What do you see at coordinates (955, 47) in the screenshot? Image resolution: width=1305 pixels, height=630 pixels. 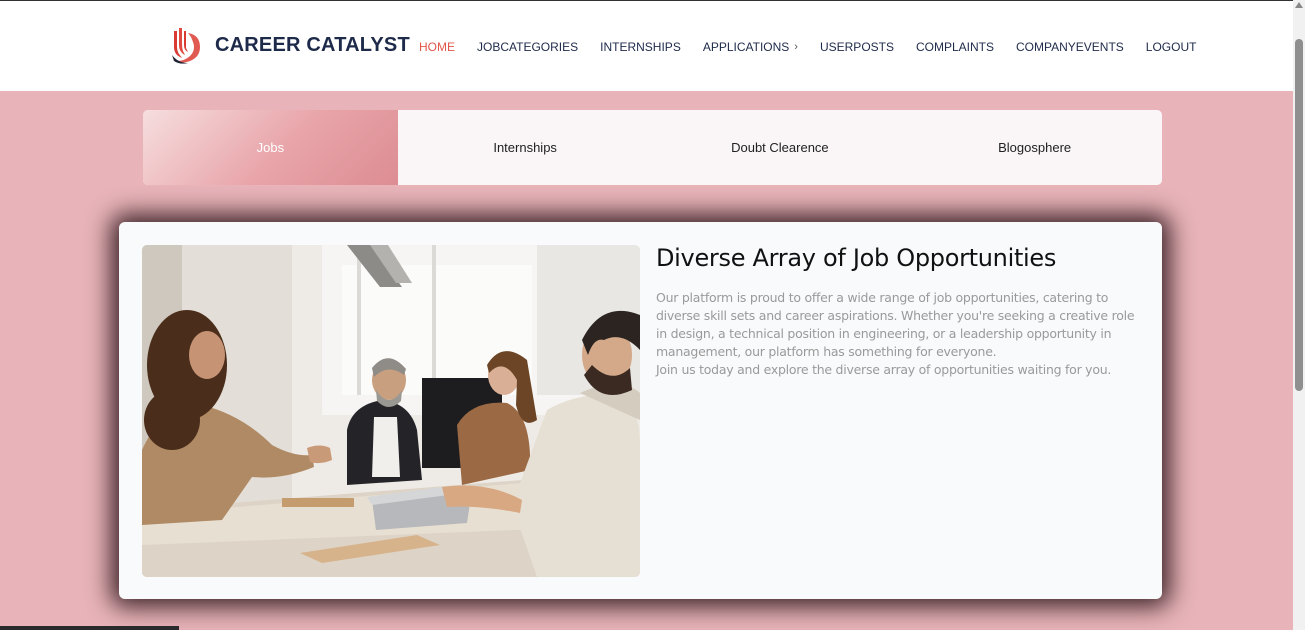 I see `nav-complaints: COMPLAINTS` at bounding box center [955, 47].